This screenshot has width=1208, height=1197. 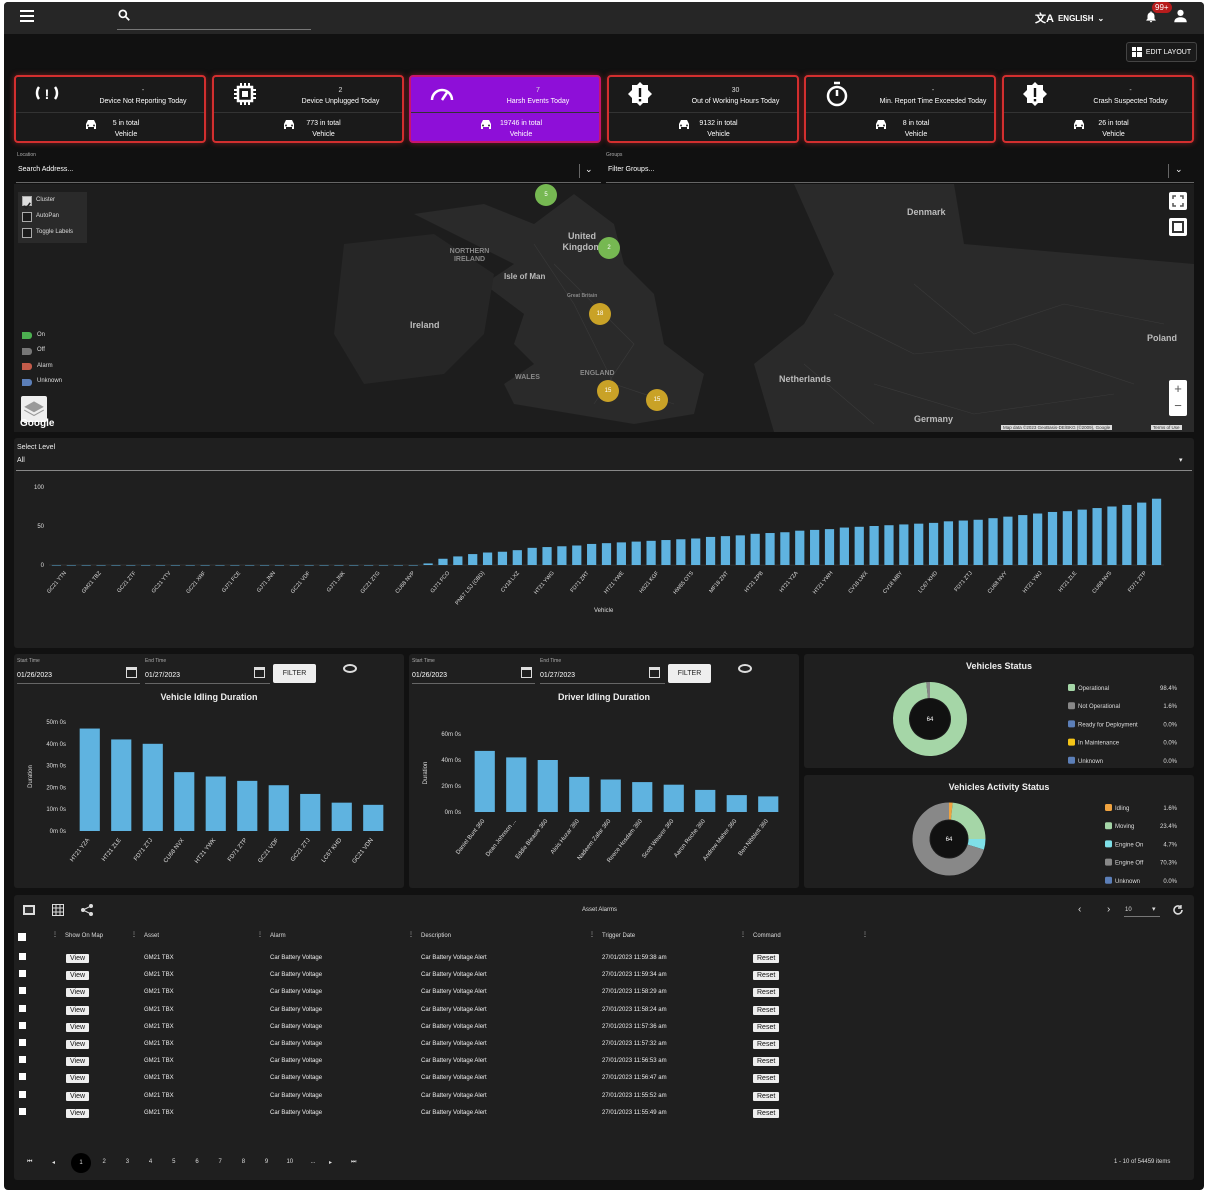 I want to click on map-cluster: 15, so click(x=608, y=391).